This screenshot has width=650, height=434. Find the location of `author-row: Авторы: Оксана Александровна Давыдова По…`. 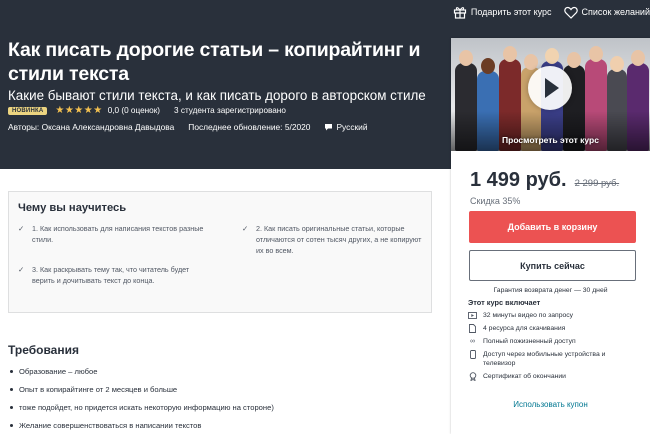

author-row: Авторы: Оксана Александровна Давыдова По… is located at coordinates (188, 127).